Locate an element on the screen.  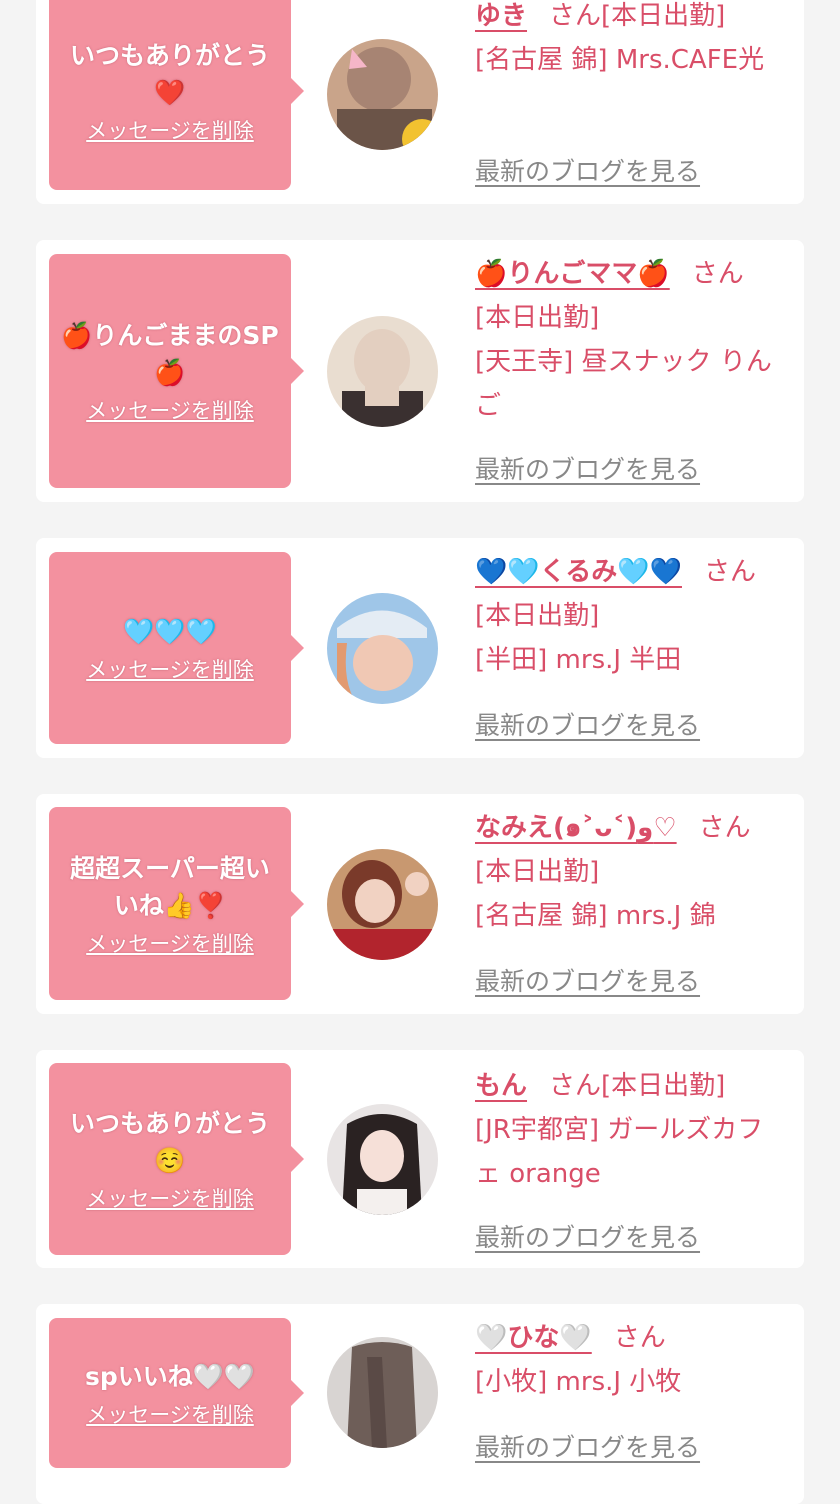
message-bubble: 超超スーパー超いいね👍❣️ メッセージを削除 is located at coordinates (176, 903).